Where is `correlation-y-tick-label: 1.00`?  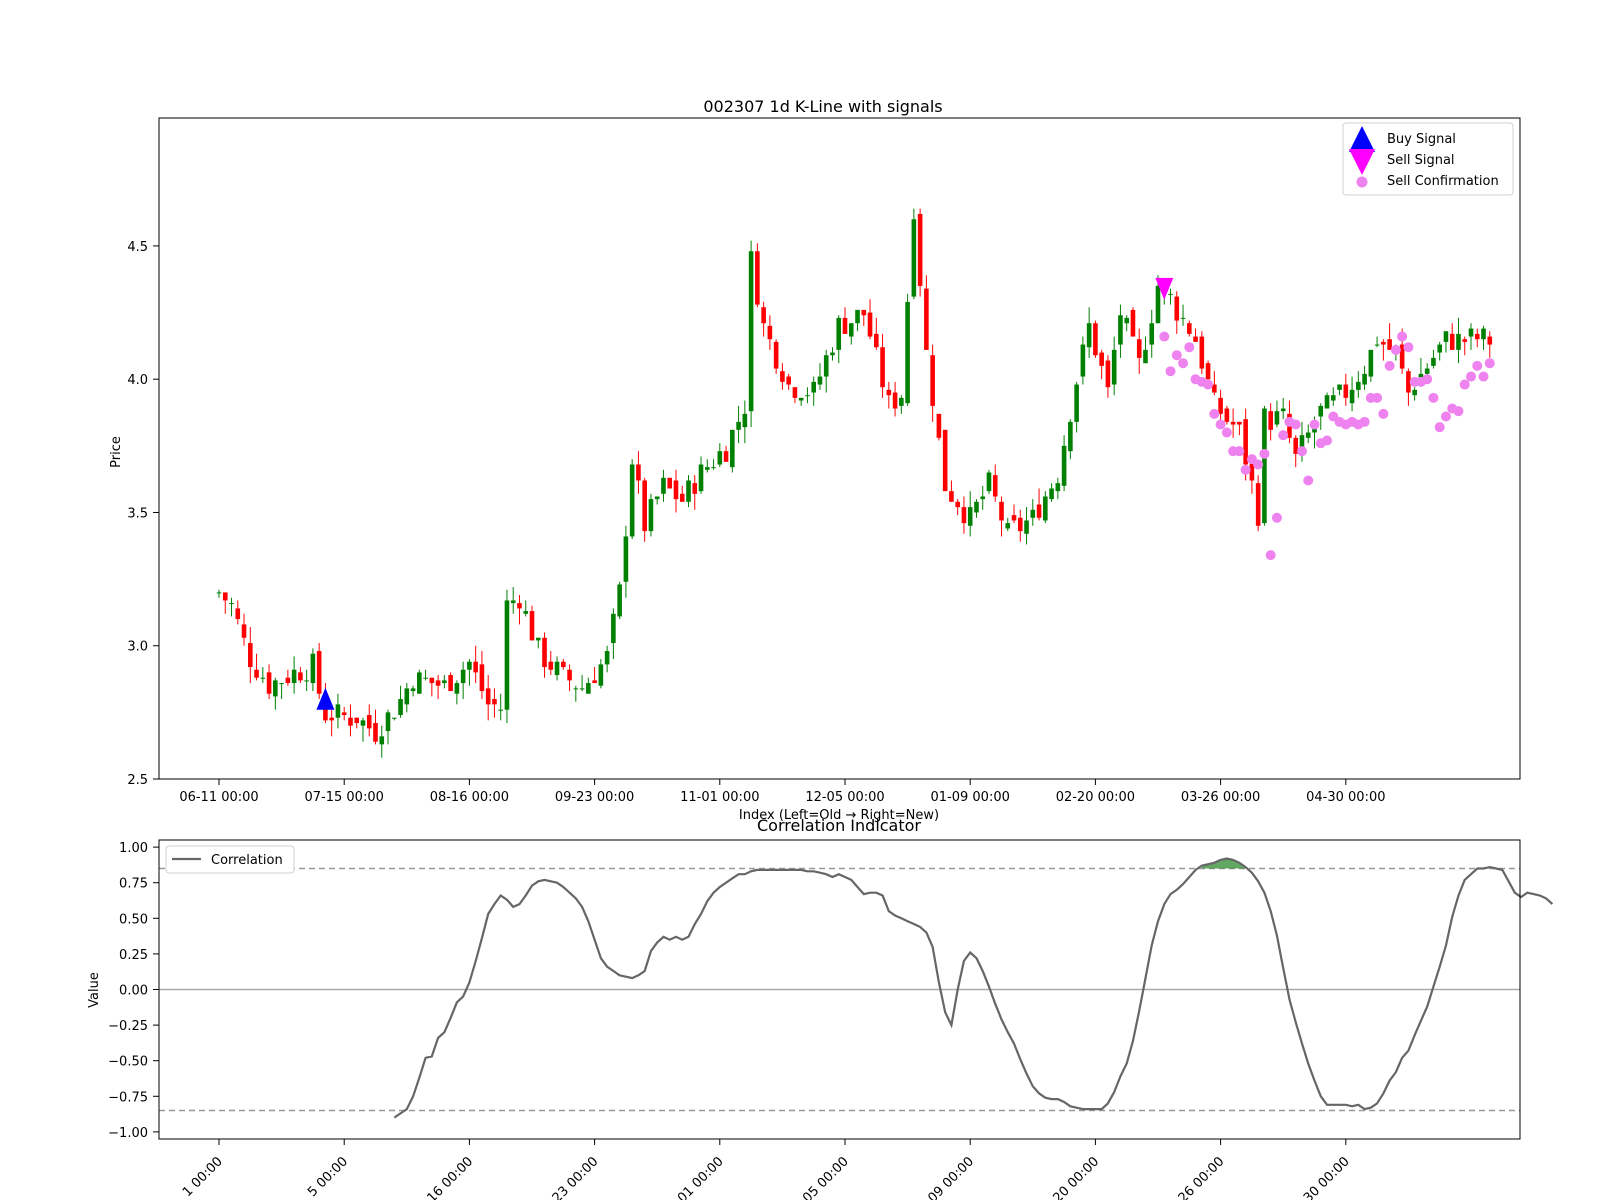 correlation-y-tick-label: 1.00 is located at coordinates (133, 848).